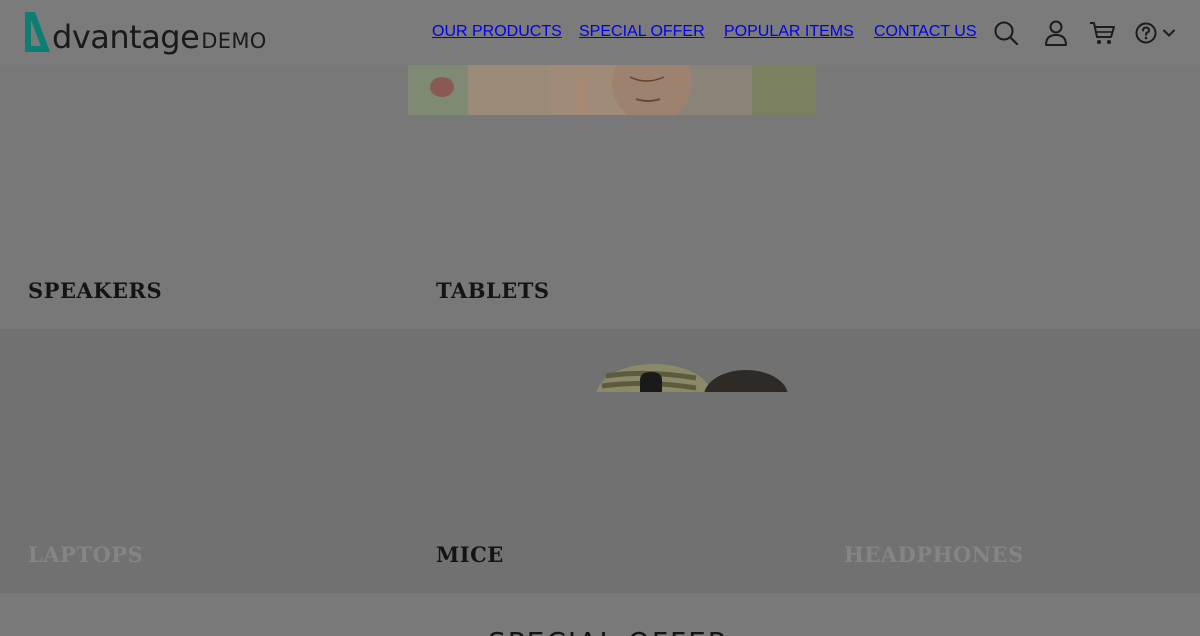 The width and height of the screenshot is (1200, 636). Describe the element at coordinates (493, 290) in the screenshot. I see `category-label-tablets: TABLETS` at that location.